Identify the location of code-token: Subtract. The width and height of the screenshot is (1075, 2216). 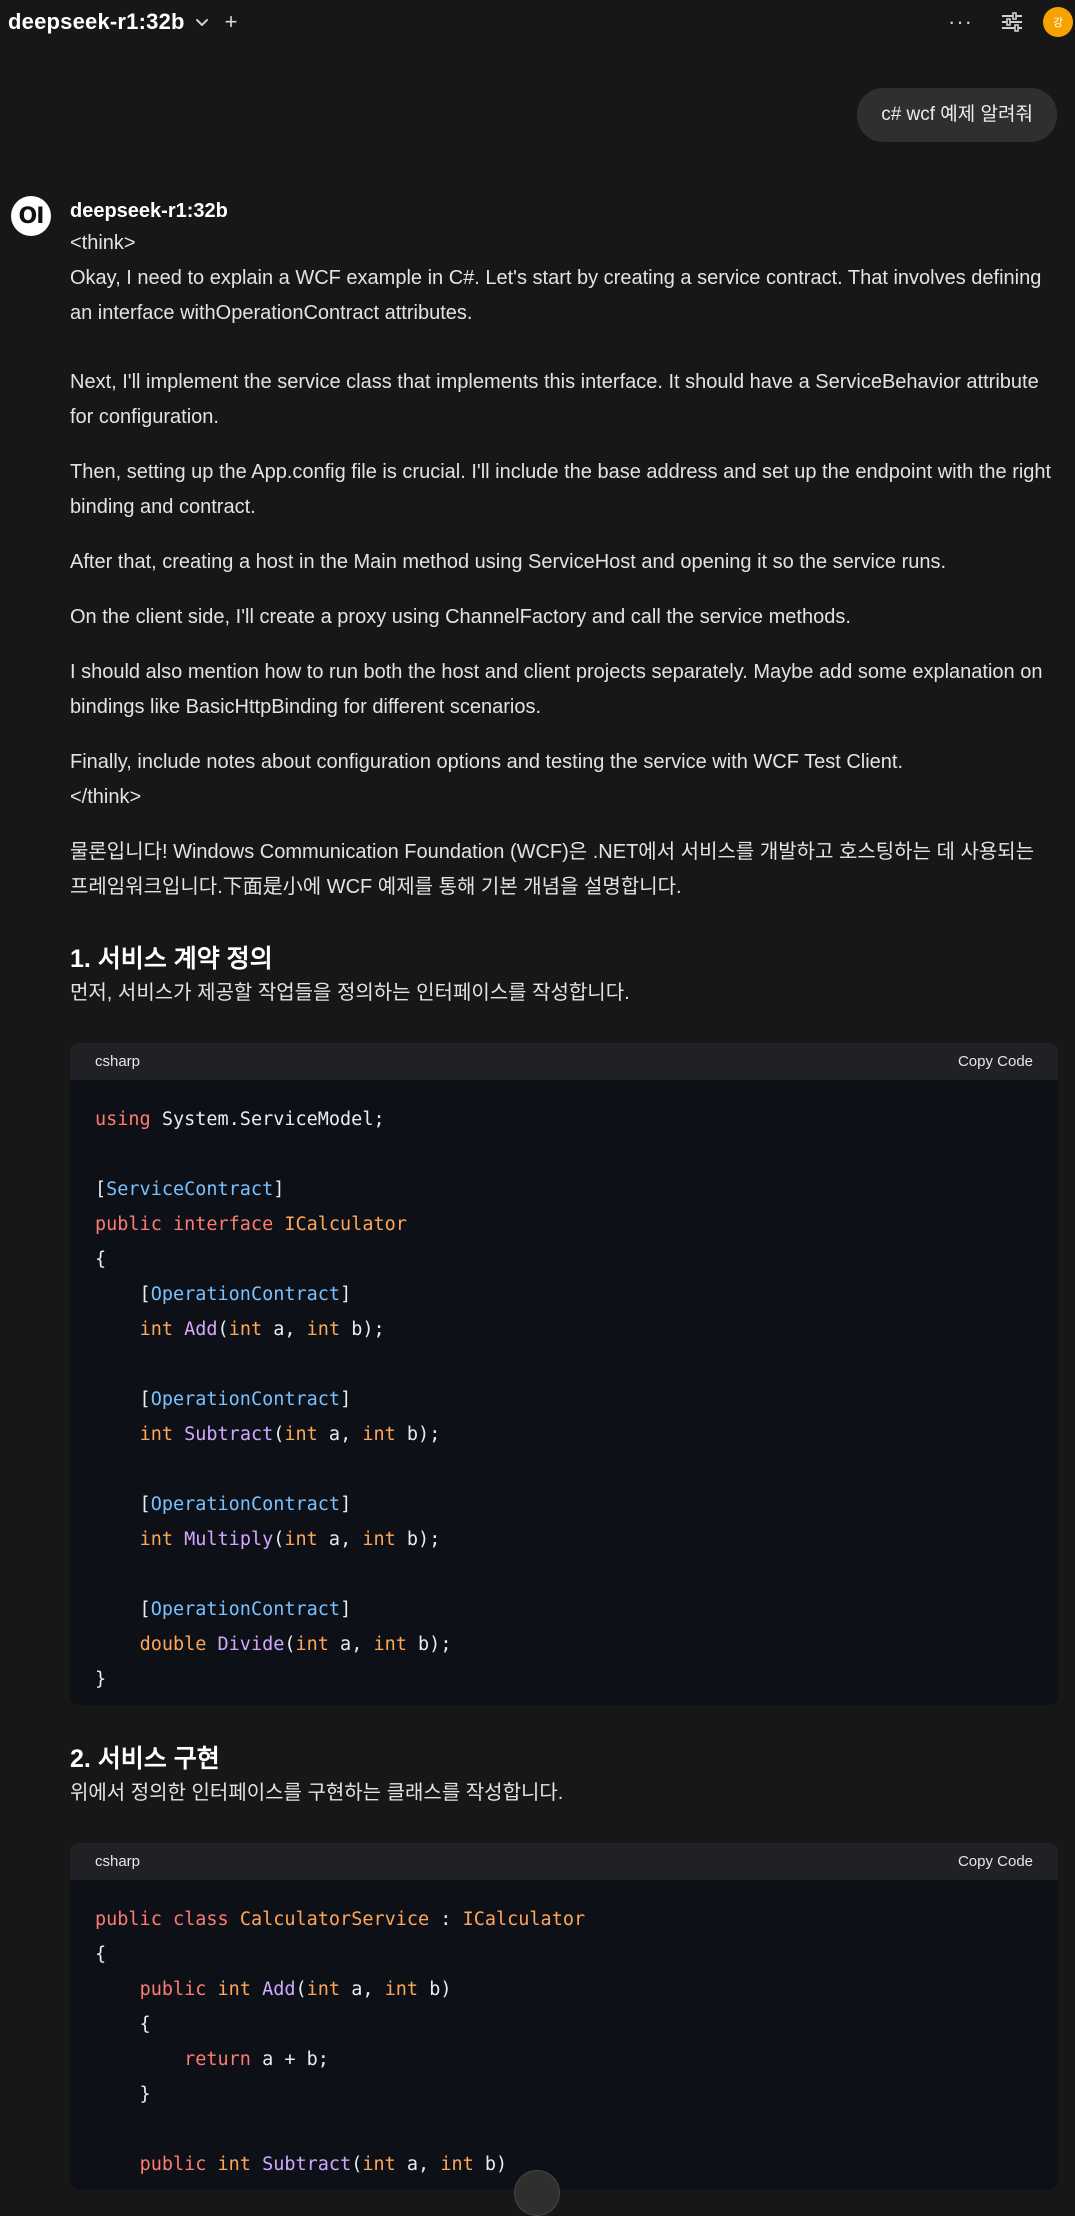
(307, 2164).